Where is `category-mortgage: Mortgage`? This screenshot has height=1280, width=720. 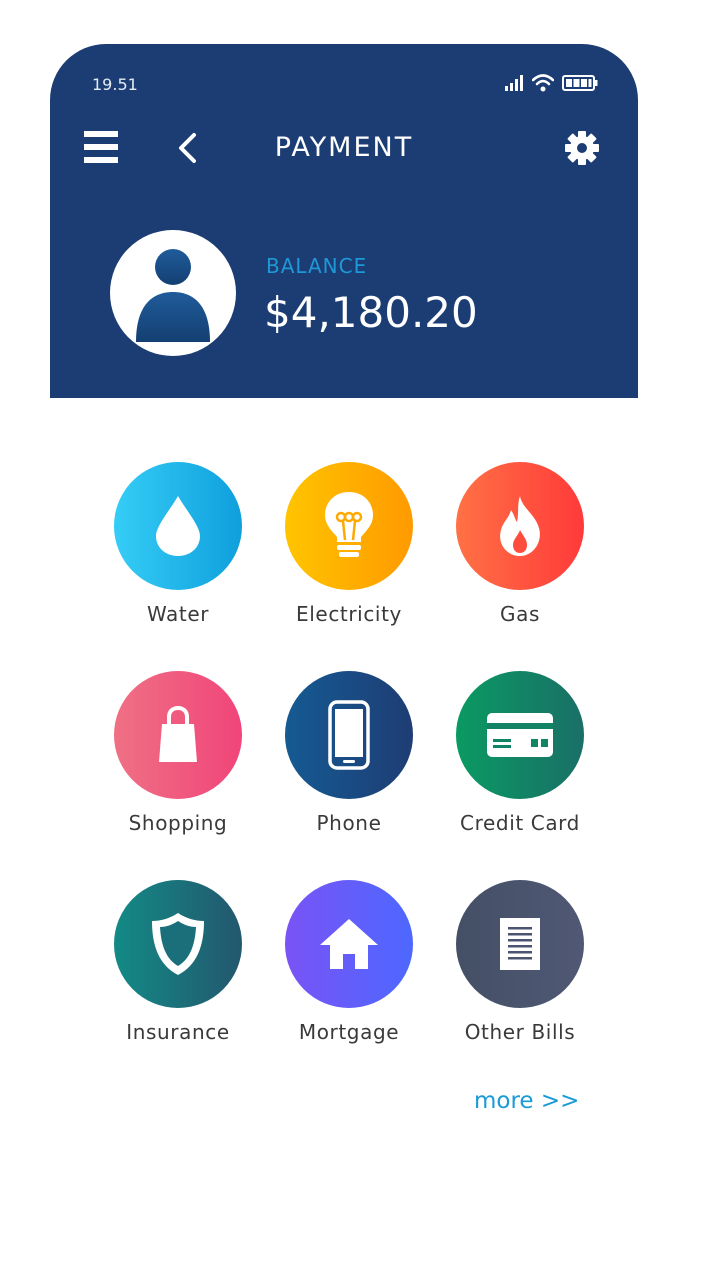 category-mortgage: Mortgage is located at coordinates (349, 970).